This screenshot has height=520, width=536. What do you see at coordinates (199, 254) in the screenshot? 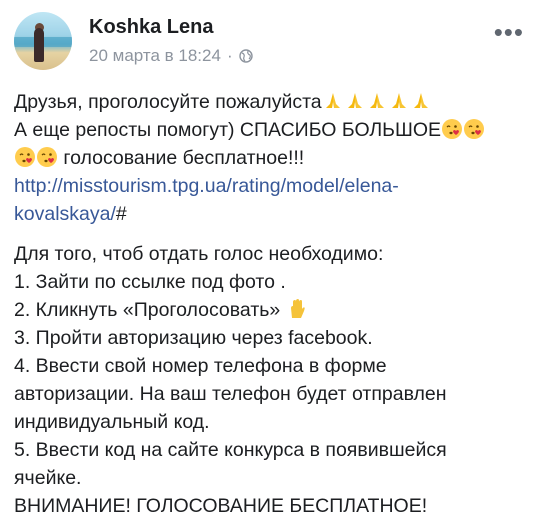
I see `instruction-line: Для того, чтоб отдать голос необходимо:` at bounding box center [199, 254].